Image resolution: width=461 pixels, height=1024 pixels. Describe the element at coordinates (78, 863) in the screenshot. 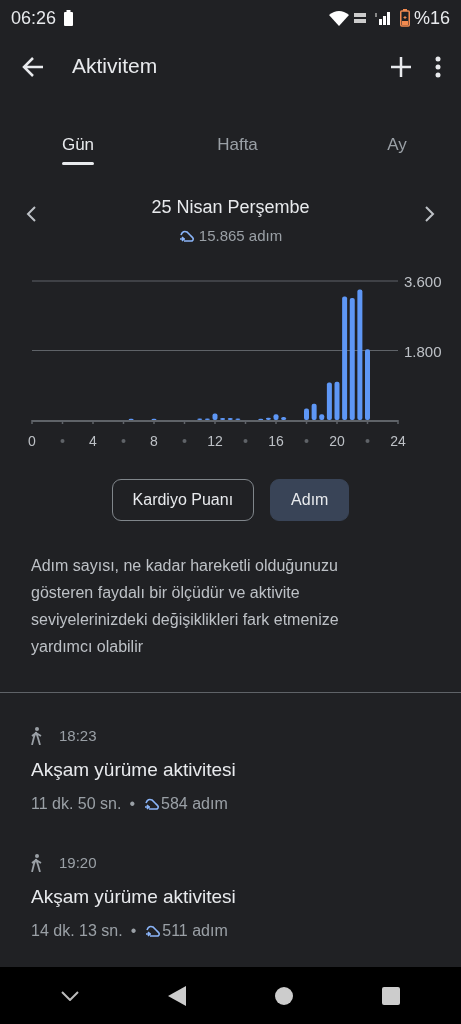

I see `activity-time: 19:20` at that location.